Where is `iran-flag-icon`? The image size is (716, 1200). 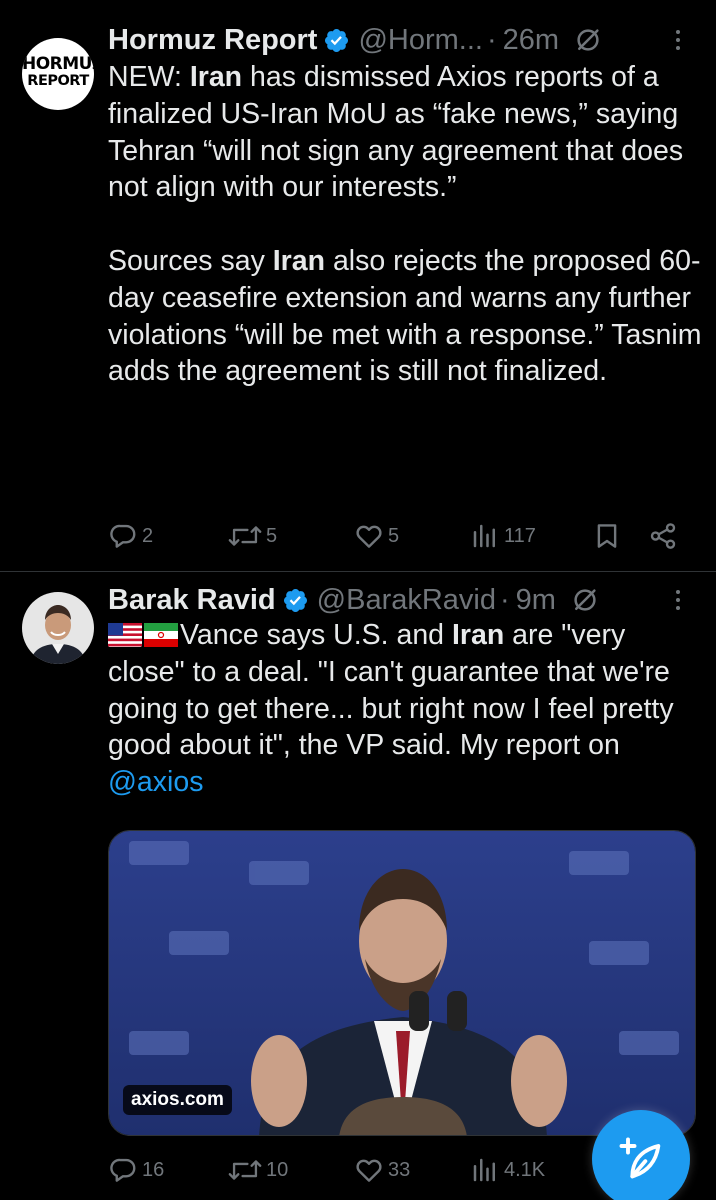
iran-flag-icon is located at coordinates (161, 635).